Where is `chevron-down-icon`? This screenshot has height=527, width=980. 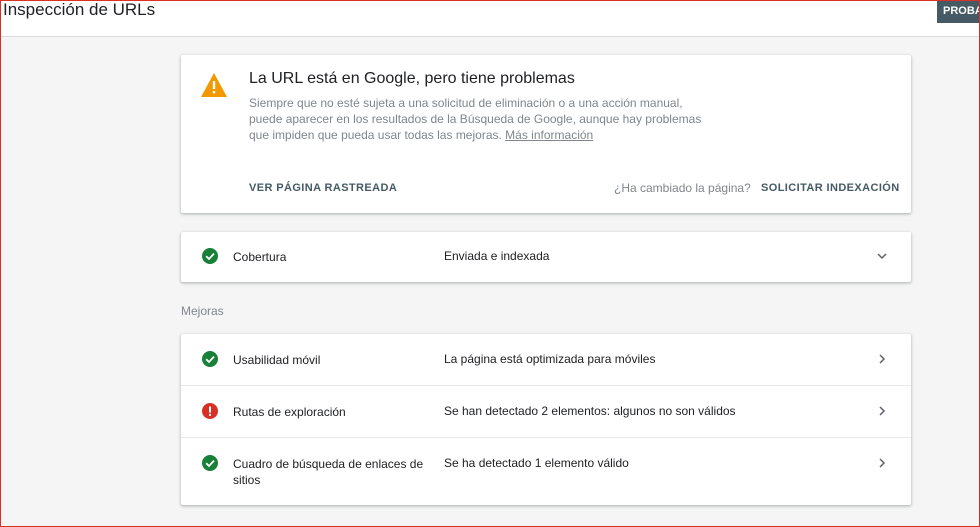 chevron-down-icon is located at coordinates (882, 256).